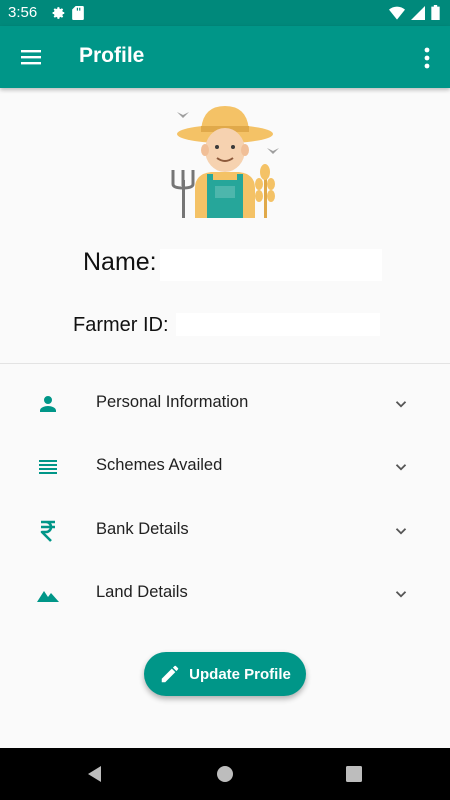 This screenshot has height=800, width=450. What do you see at coordinates (427, 58) in the screenshot?
I see `more-vert-icon` at bounding box center [427, 58].